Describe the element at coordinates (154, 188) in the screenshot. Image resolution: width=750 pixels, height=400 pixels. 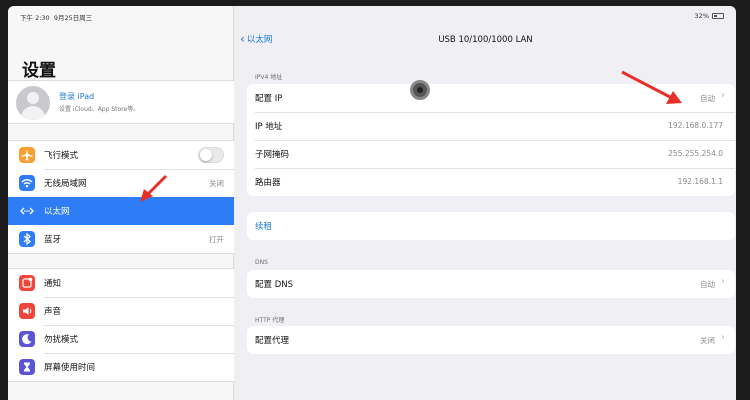
I see `arrow-to-ethernet` at that location.